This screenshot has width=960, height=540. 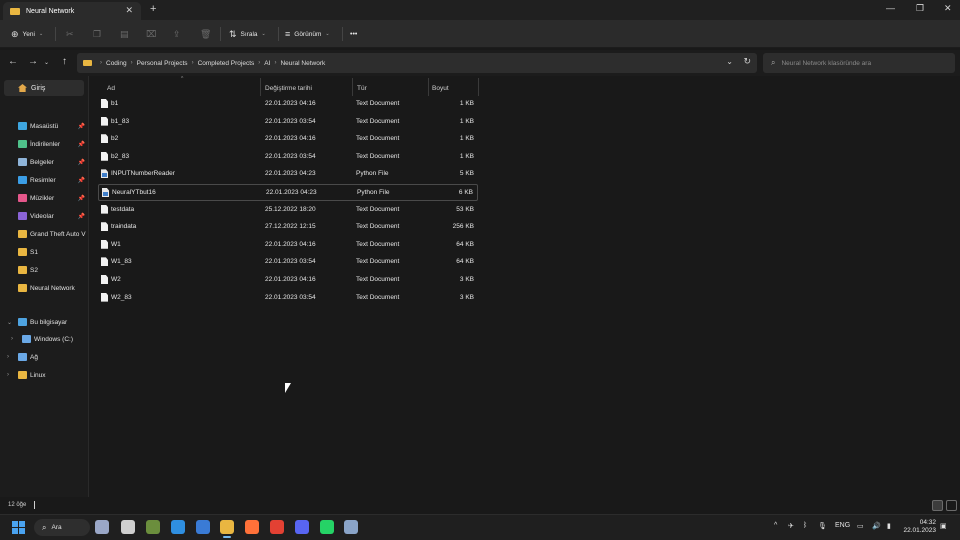 What do you see at coordinates (128, 527) in the screenshot?
I see `obs-app-icon` at bounding box center [128, 527].